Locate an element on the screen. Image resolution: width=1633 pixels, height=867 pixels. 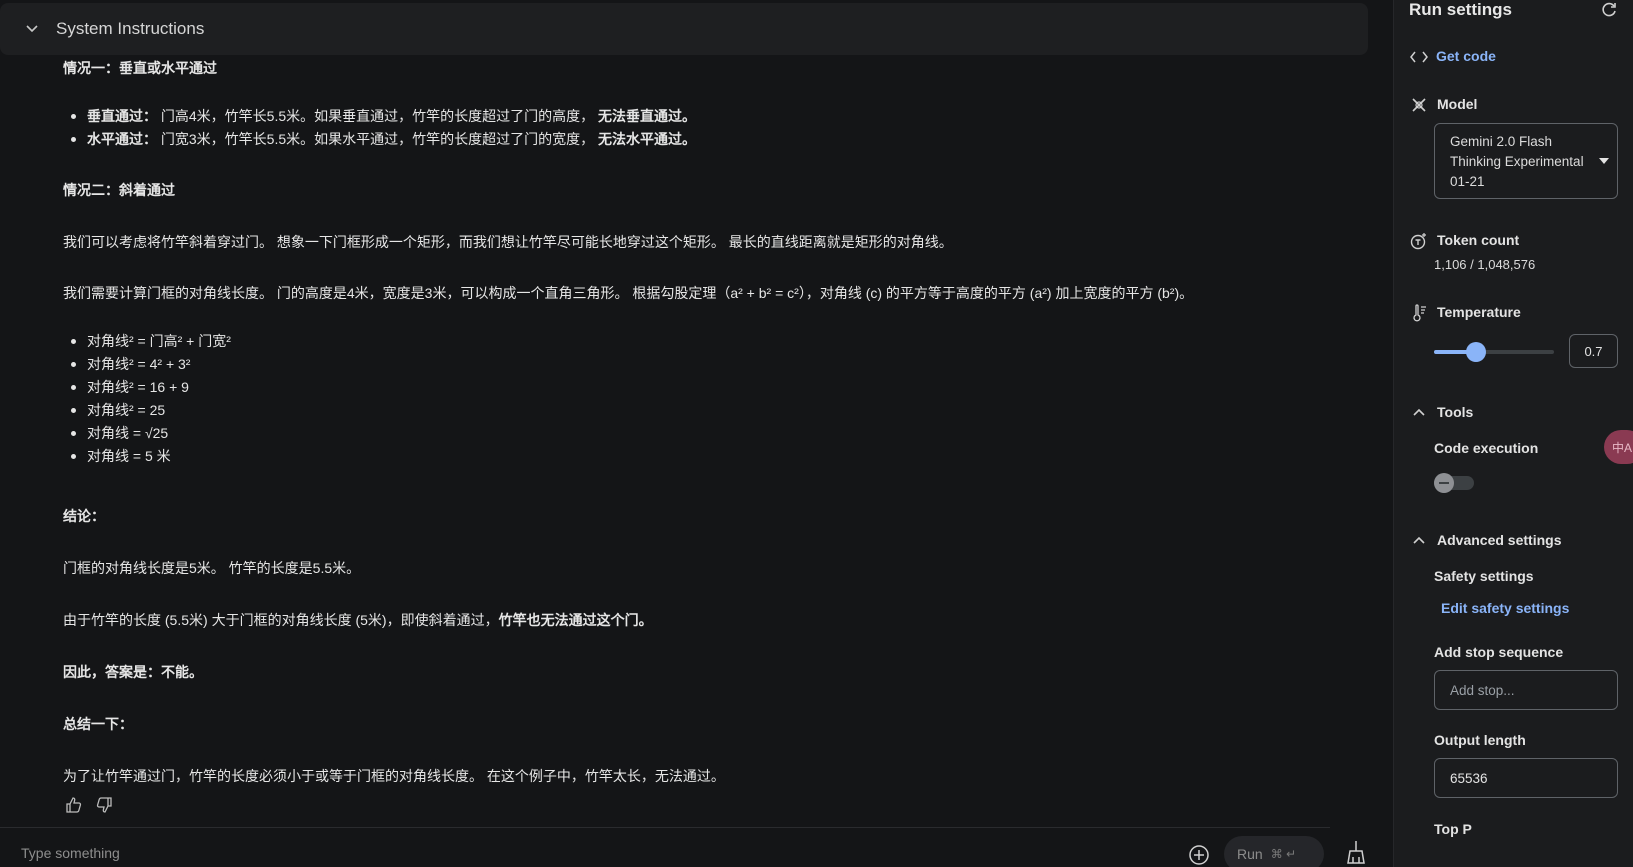
conclusion-title: 结论： is located at coordinates (84, 516).